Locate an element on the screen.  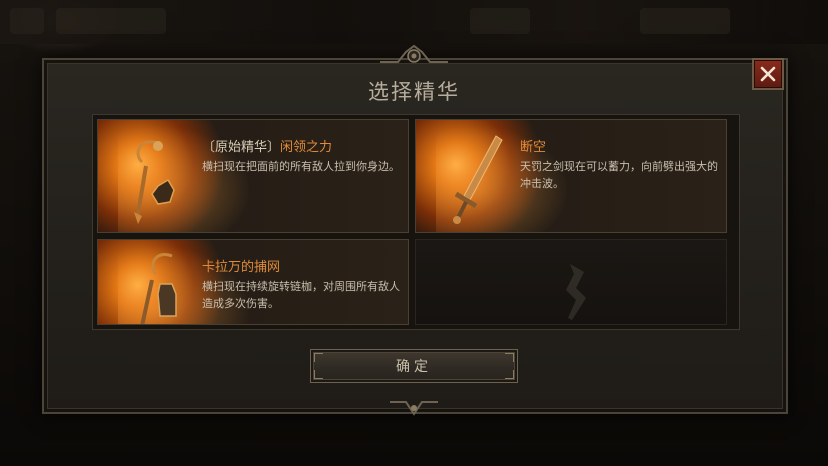
essence-name: 〔原始精华〕闲领之力 is located at coordinates (267, 147).